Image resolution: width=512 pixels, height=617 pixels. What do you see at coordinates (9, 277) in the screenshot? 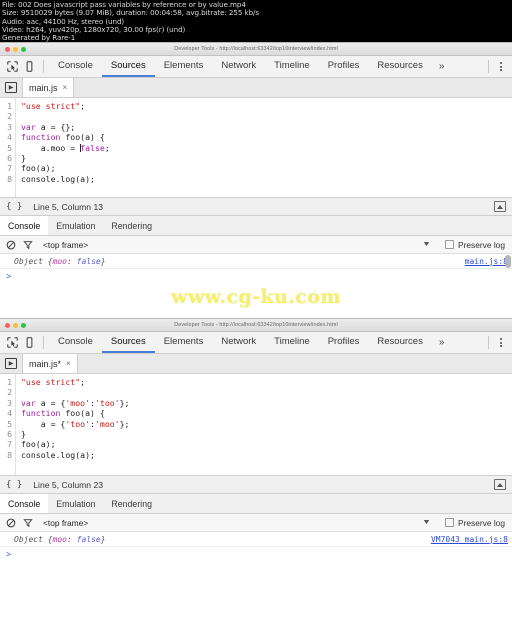
I see `prompt-caret-icon: >` at bounding box center [9, 277].